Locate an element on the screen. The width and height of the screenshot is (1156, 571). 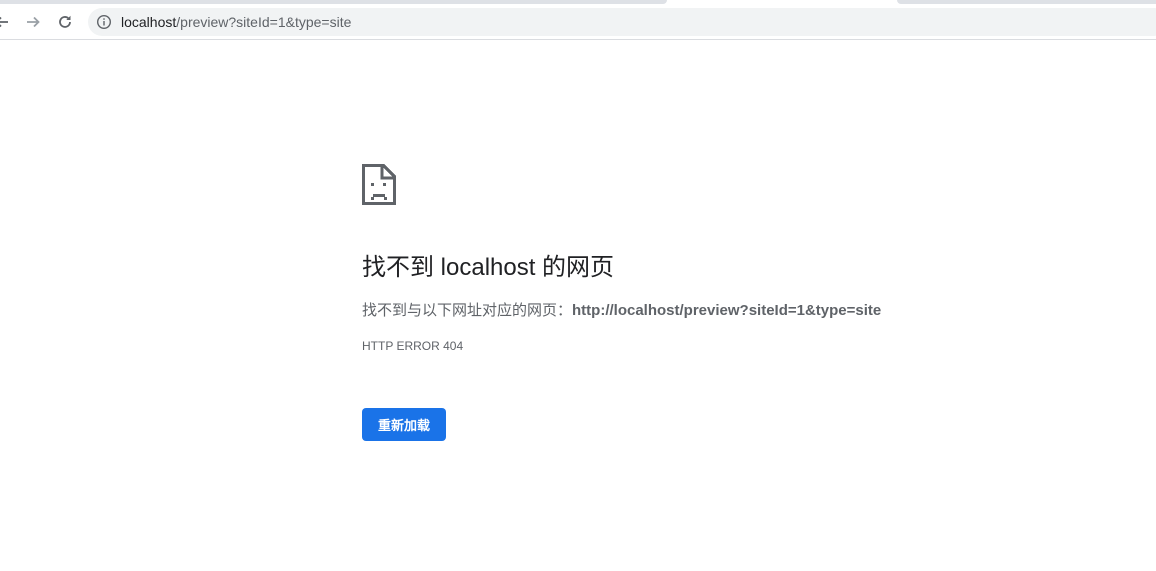
address-bar: localhost/preview?siteId=1&type=site is located at coordinates (622, 22).